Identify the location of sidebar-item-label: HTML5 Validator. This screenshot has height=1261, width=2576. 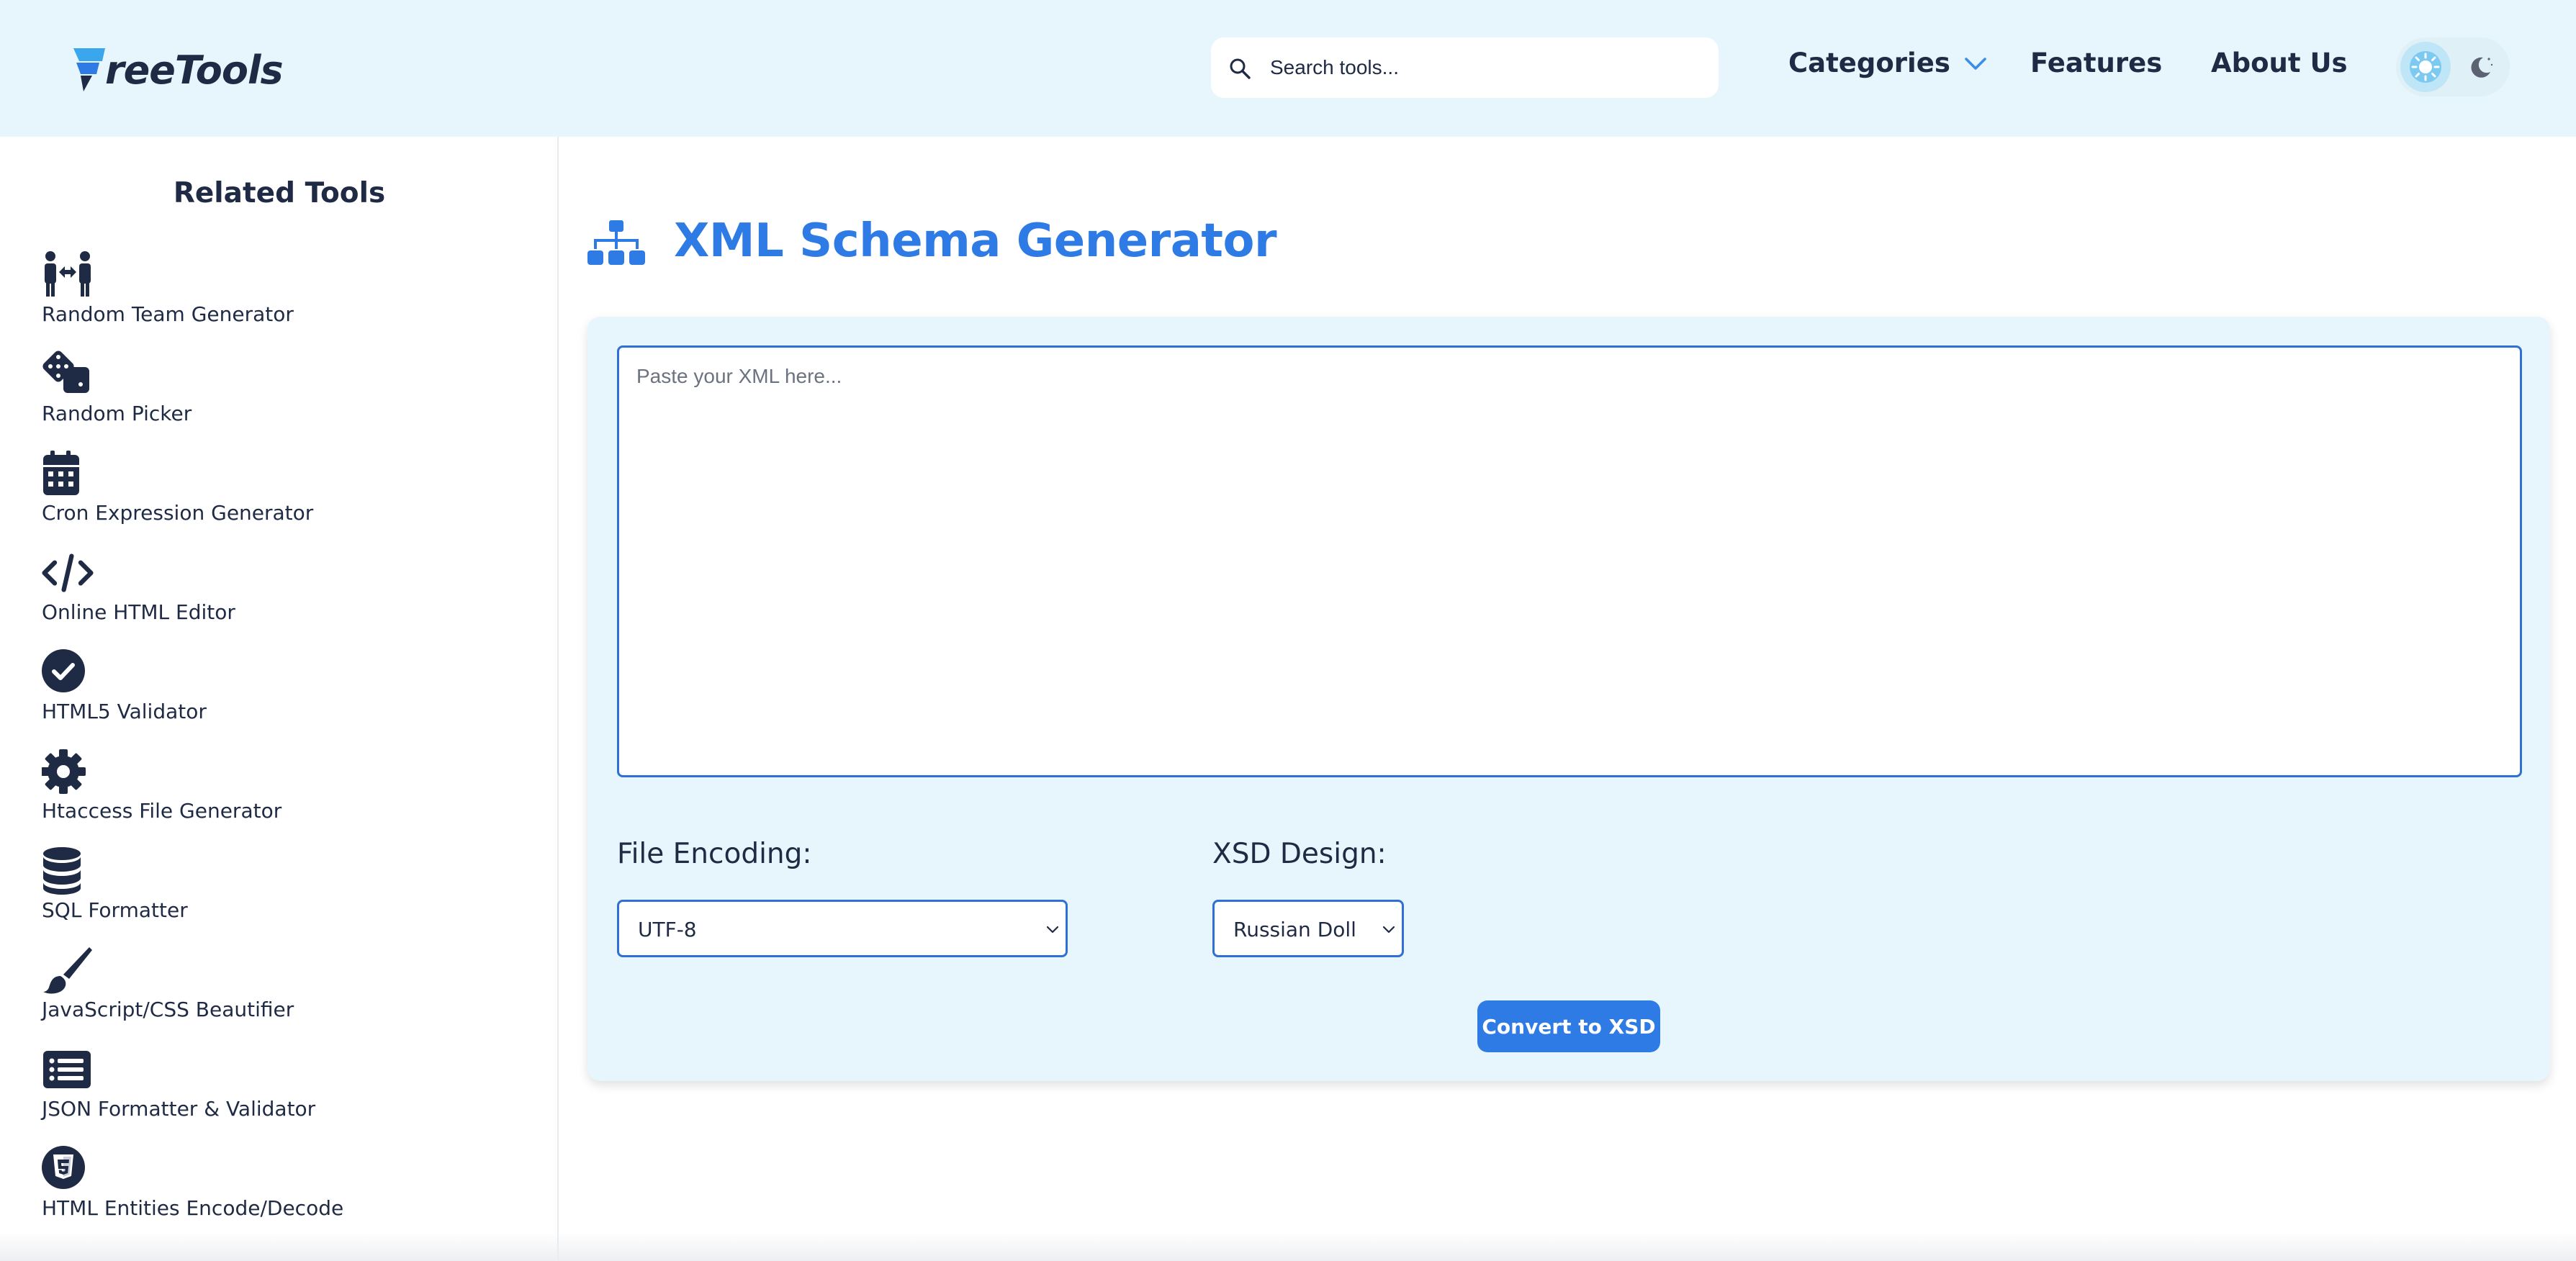
(124, 711).